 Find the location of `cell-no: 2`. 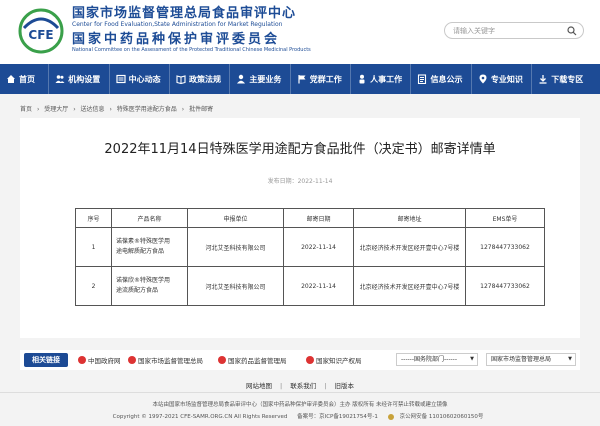

cell-no: 2 is located at coordinates (93, 286).